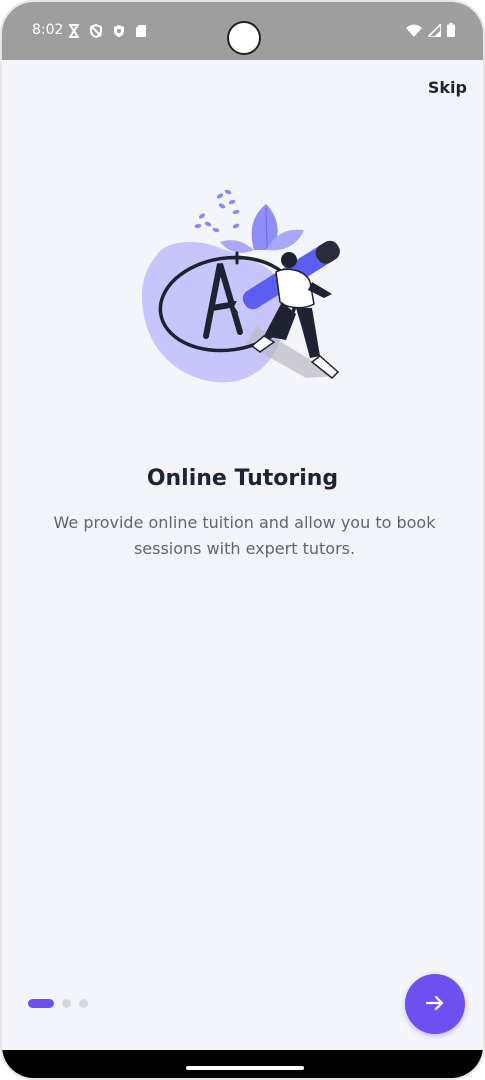  I want to click on shield-icon, so click(119, 32).